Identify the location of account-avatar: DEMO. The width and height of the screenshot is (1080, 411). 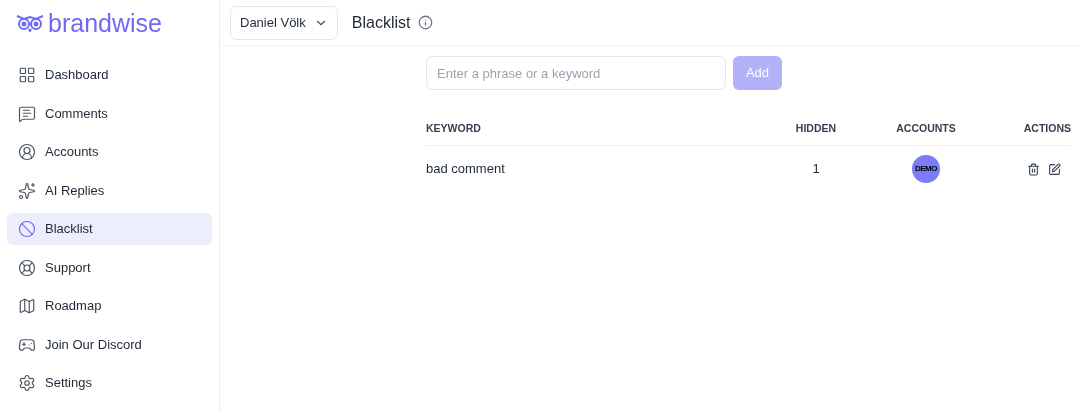
(926, 169).